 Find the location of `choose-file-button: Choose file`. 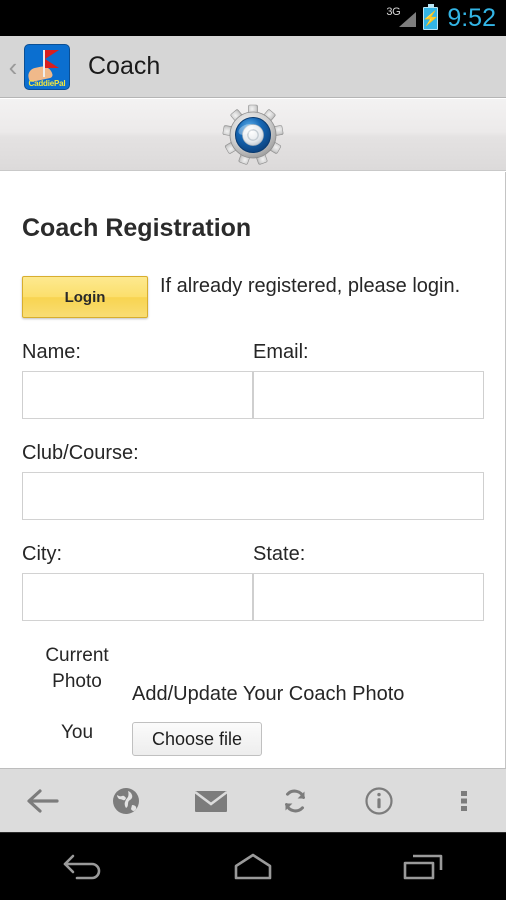

choose-file-button: Choose file is located at coordinates (197, 739).